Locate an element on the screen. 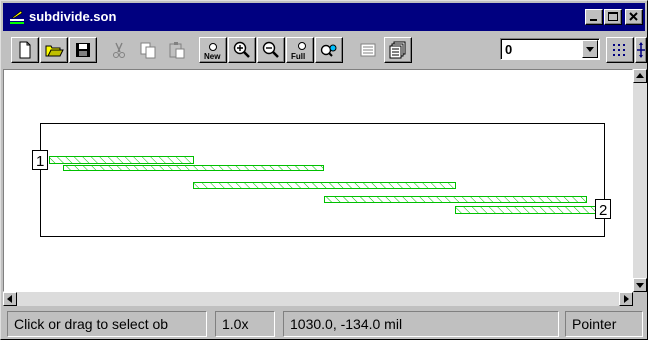  move-button is located at coordinates (641, 50).